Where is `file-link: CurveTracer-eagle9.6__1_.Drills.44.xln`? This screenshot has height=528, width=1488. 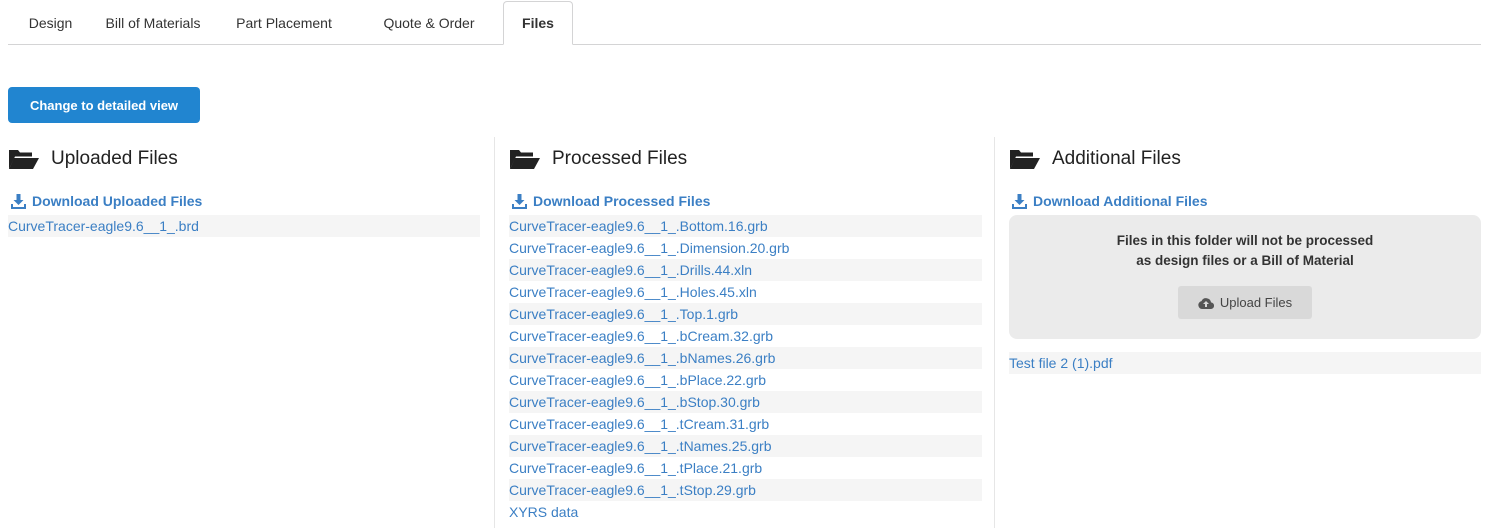
file-link: CurveTracer-eagle9.6__1_.Drills.44.xln is located at coordinates (745, 270).